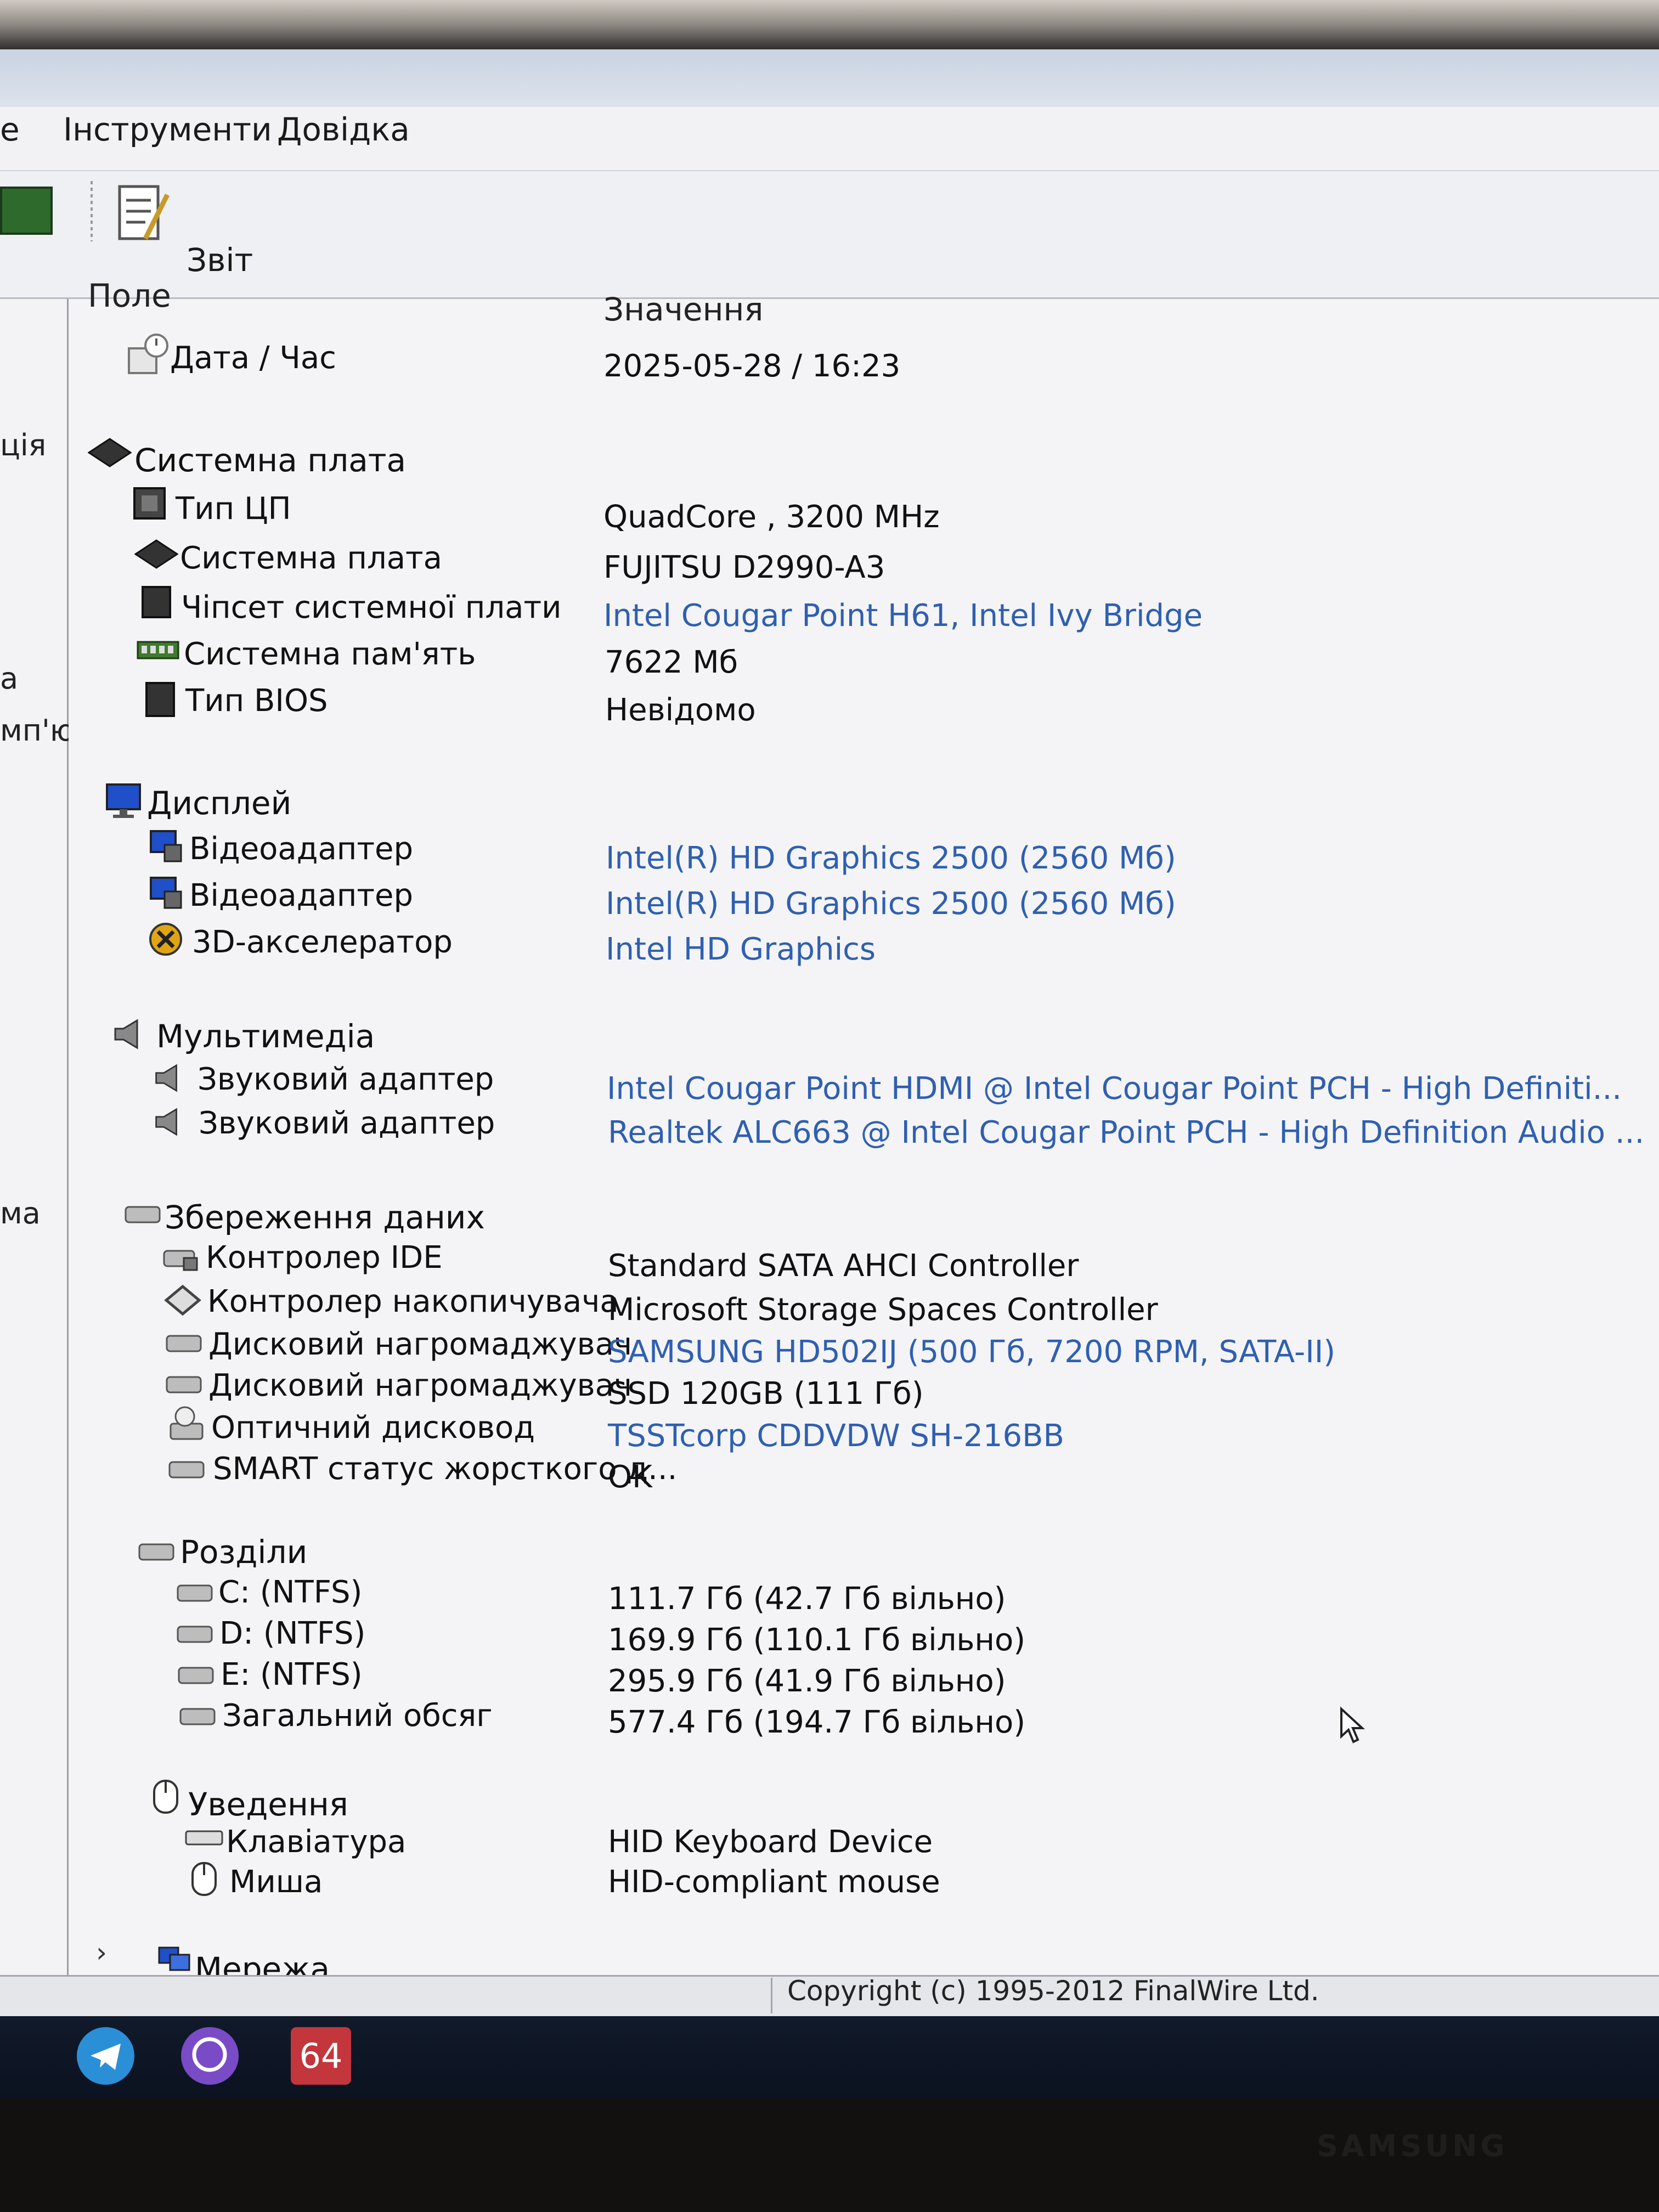  I want to click on row-value: HID-compliant mouse, so click(774, 1882).